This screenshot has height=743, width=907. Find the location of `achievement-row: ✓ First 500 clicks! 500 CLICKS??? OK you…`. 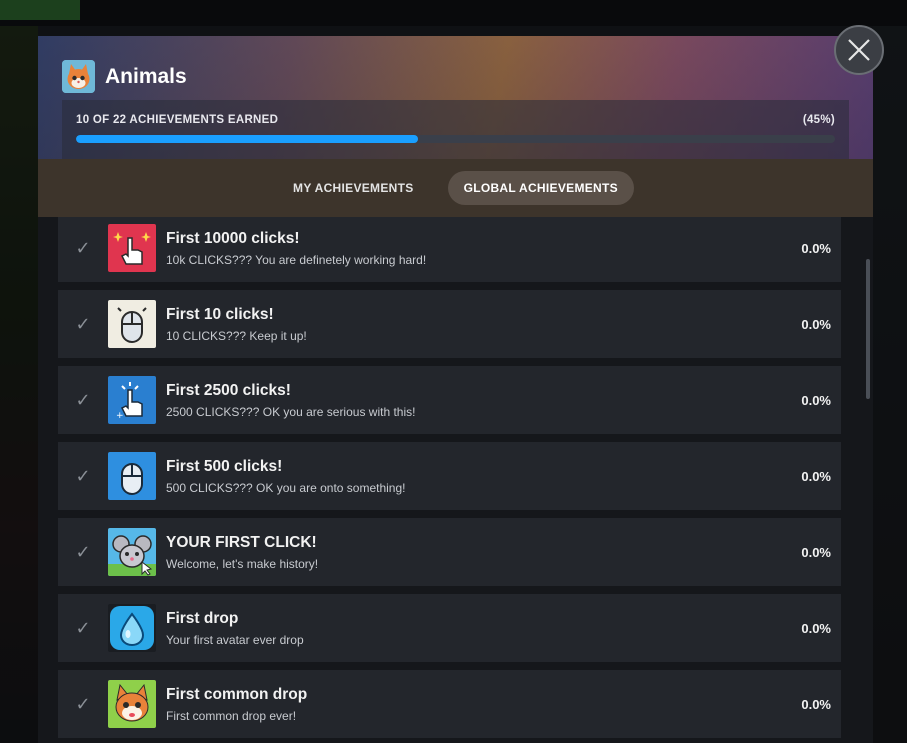

achievement-row: ✓ First 500 clicks! 500 CLICKS??? OK you… is located at coordinates (449, 476).